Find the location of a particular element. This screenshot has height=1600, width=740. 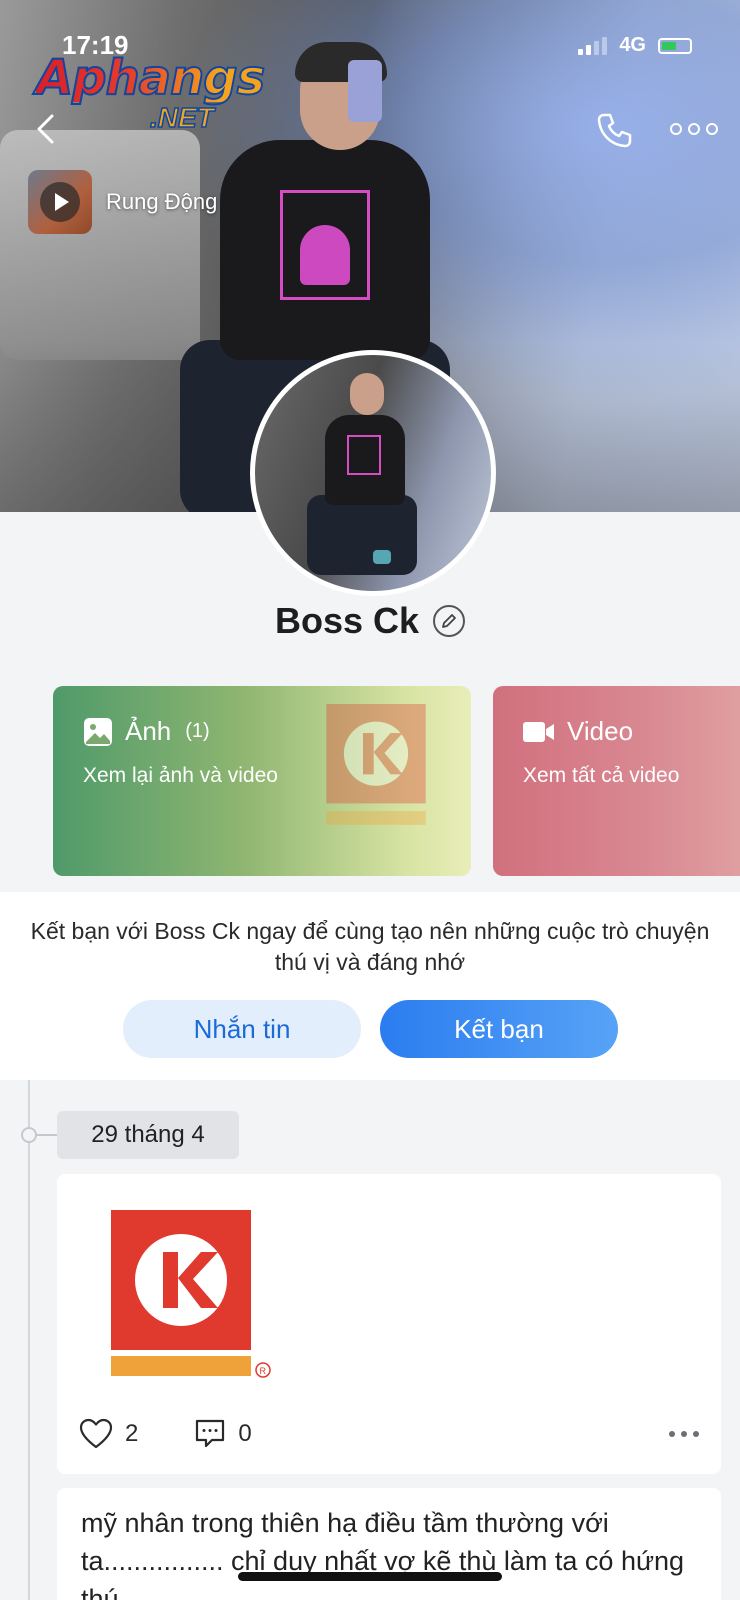

comment-button: 0 is located at coordinates (223, 1434).